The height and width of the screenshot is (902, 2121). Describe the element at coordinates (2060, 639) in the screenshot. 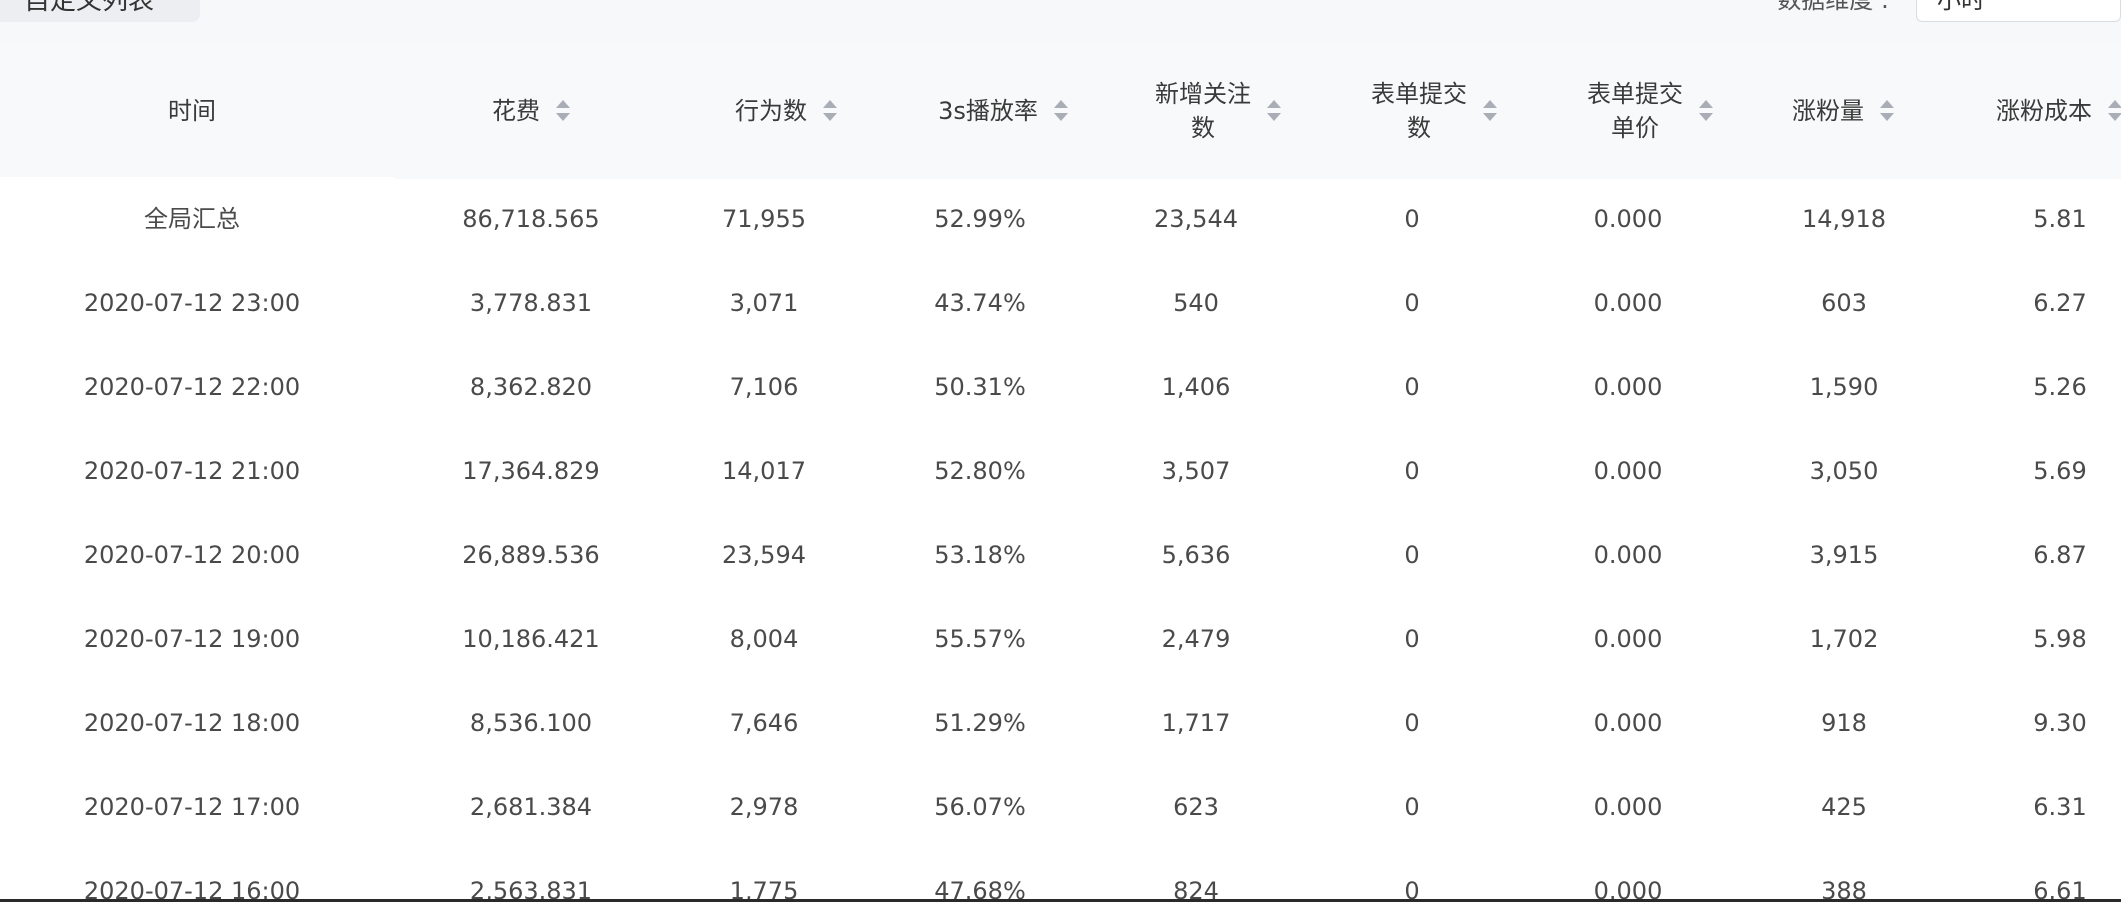

I see `table-cell-fans_cost: 5.98` at that location.